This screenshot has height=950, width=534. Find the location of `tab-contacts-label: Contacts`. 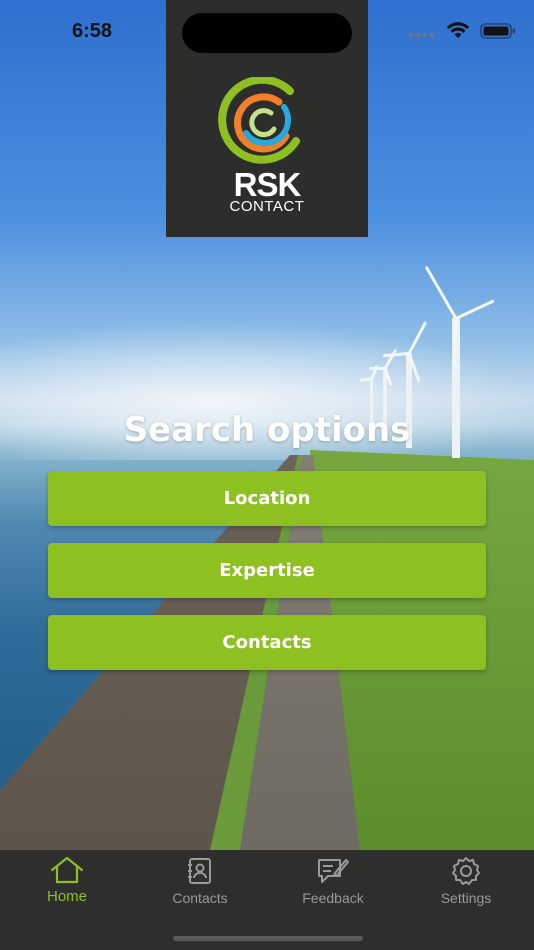

tab-contacts-label: Contacts is located at coordinates (200, 898).